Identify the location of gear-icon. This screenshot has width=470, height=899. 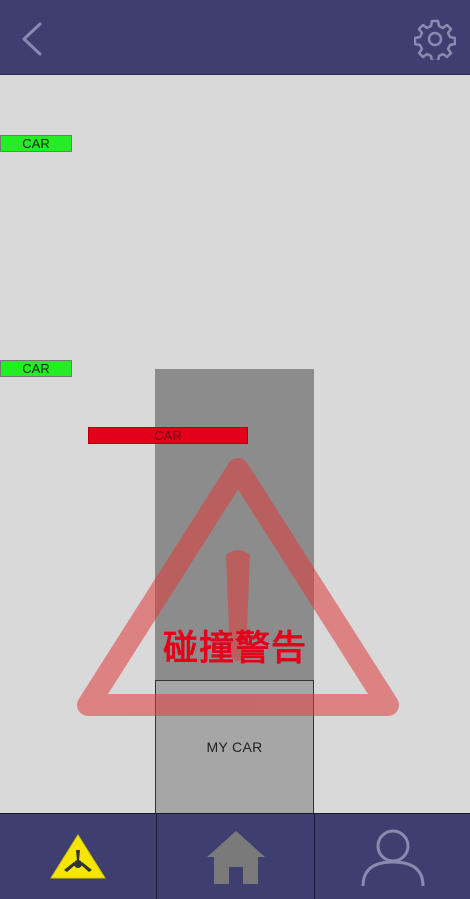
(435, 41).